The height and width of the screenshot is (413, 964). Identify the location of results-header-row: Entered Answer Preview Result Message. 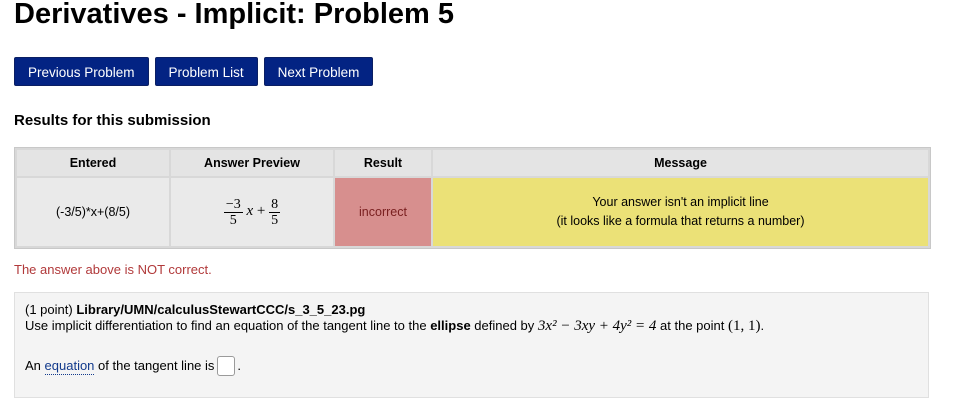
(472, 163).